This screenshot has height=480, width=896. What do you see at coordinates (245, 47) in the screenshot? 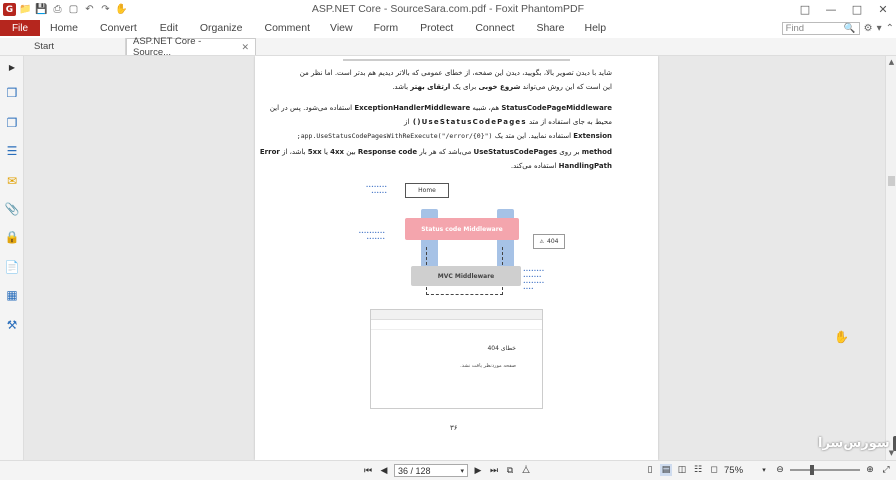
I see `close-tab-icon: ✕` at bounding box center [245, 47].